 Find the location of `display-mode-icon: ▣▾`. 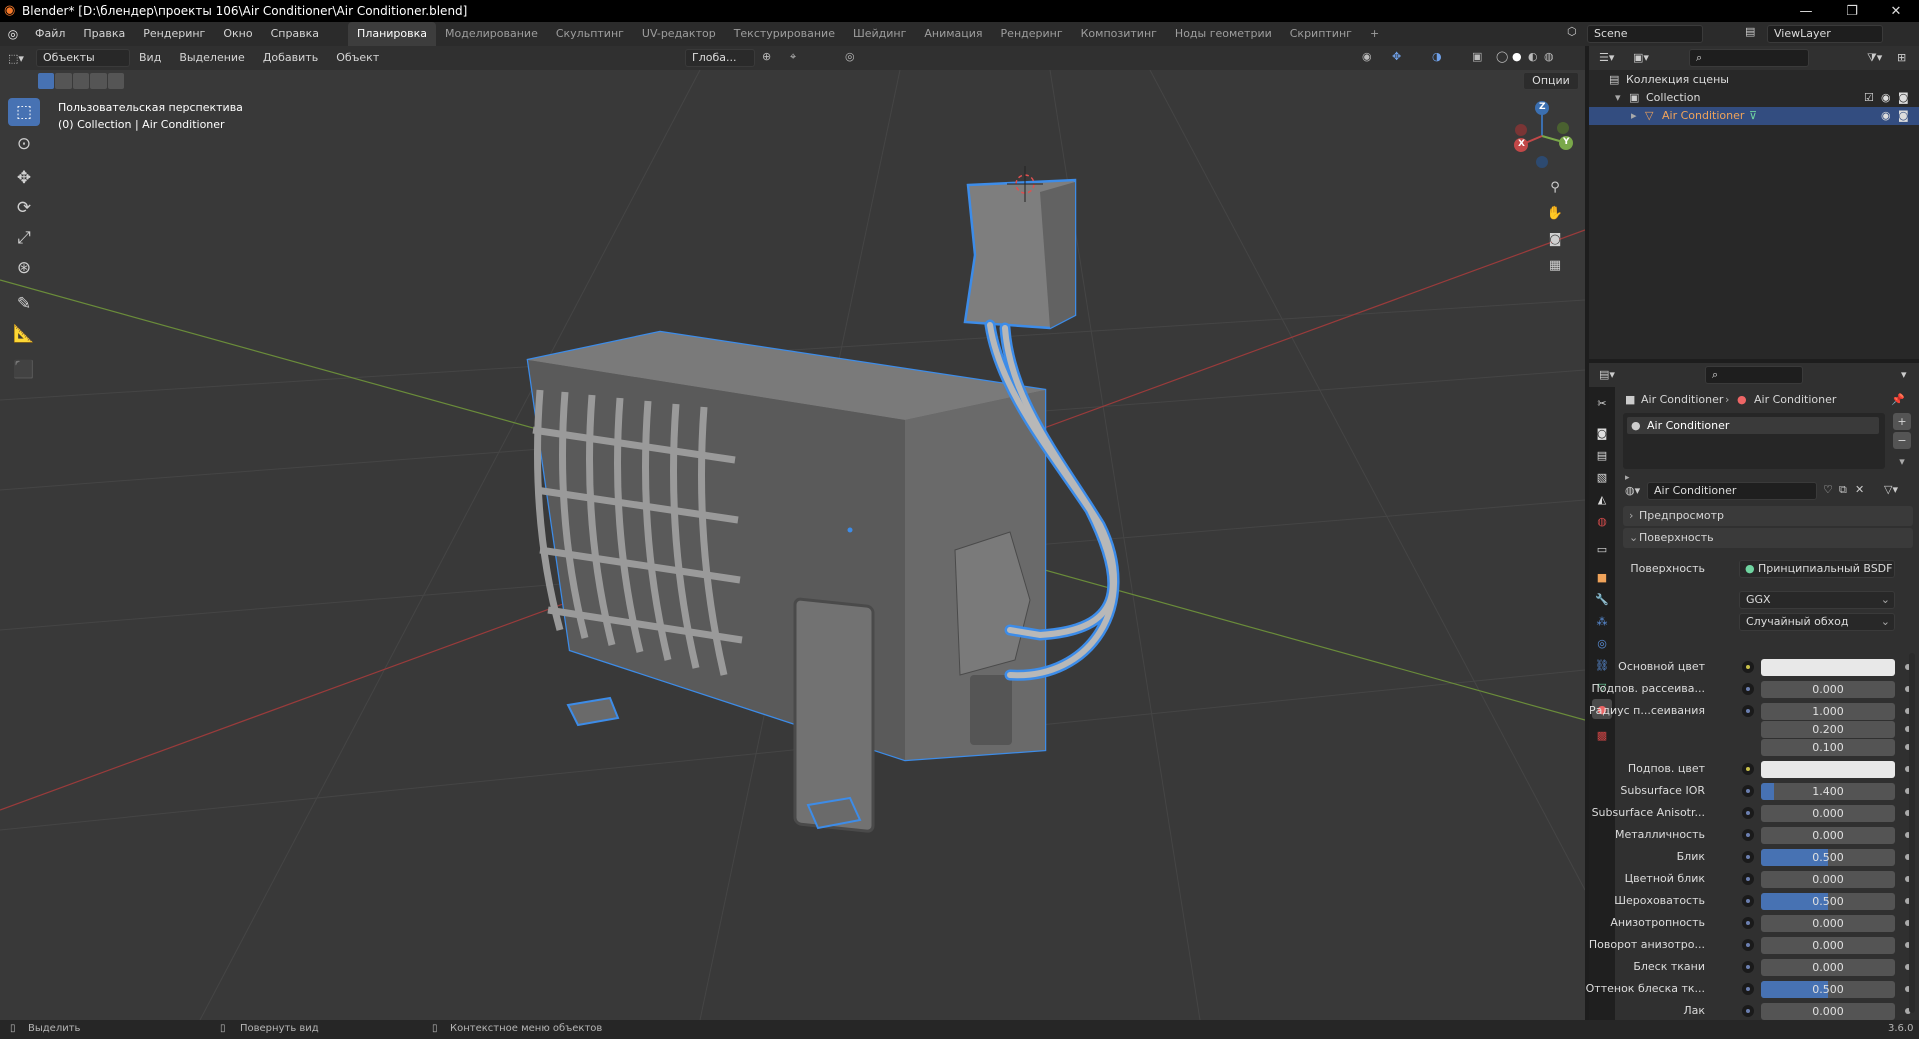

display-mode-icon: ▣▾ is located at coordinates (1641, 57).